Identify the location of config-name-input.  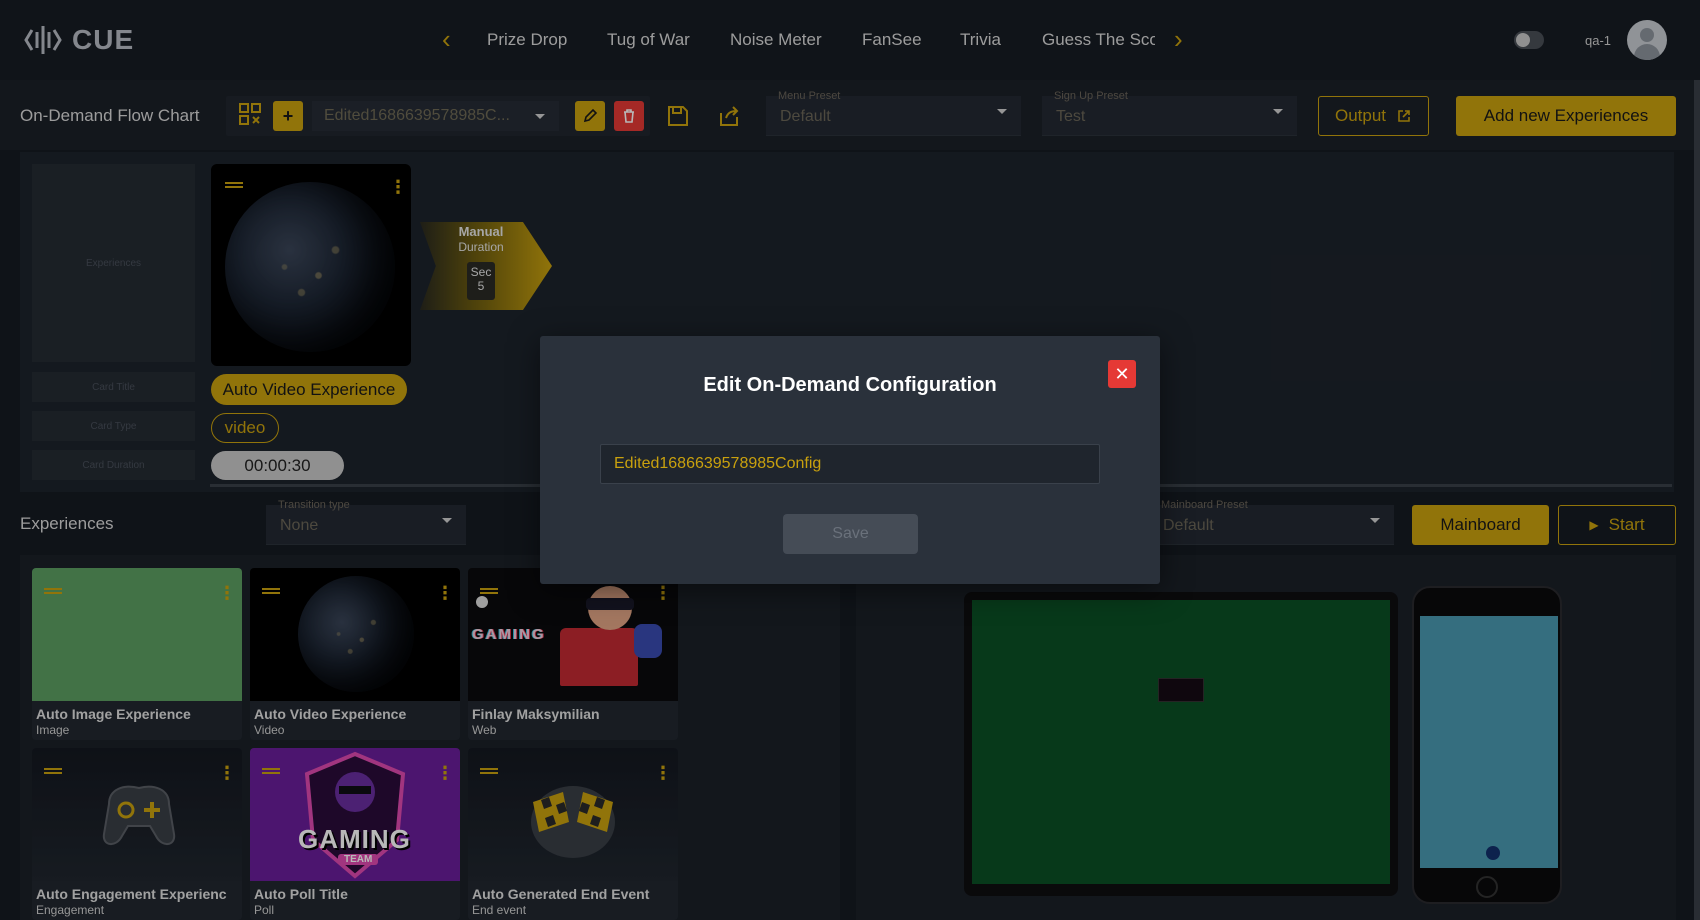
(850, 464).